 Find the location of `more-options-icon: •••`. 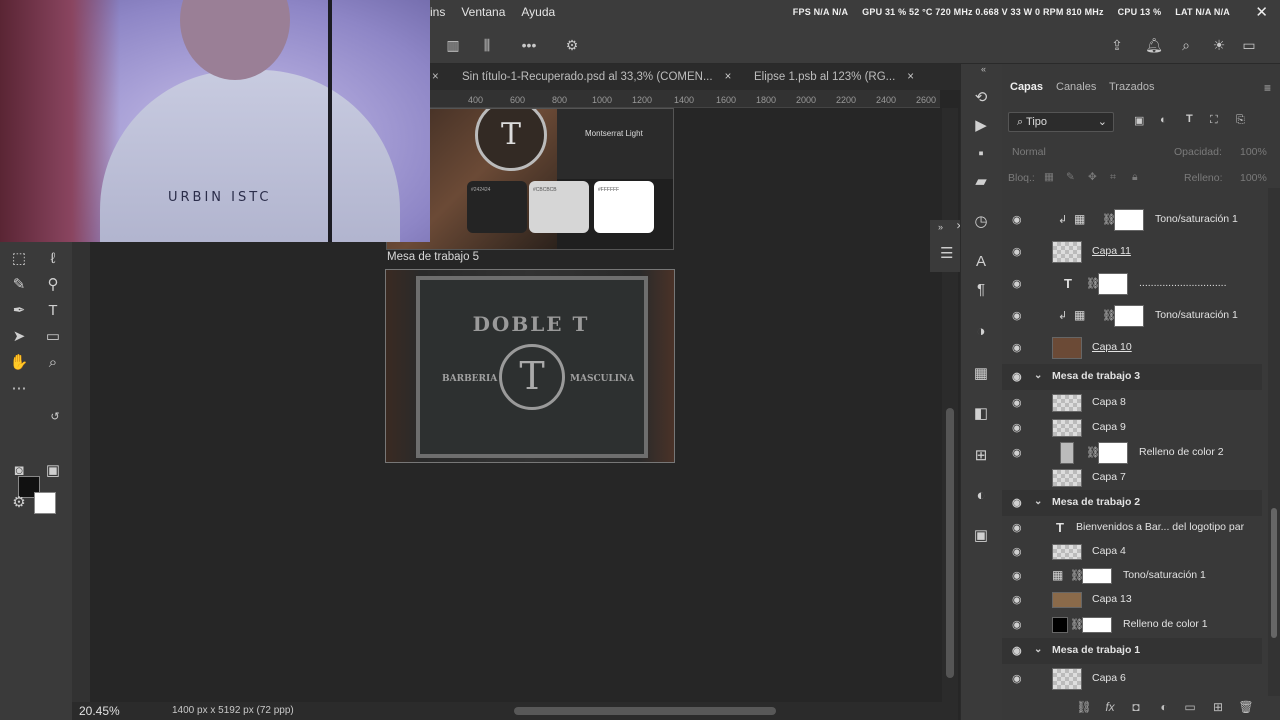

more-options-icon: ••• is located at coordinates (529, 45).